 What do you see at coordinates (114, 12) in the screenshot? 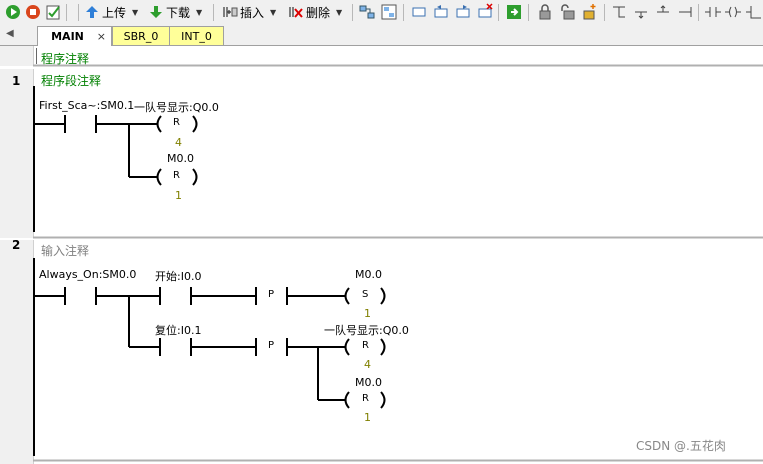
I see `upload-label: 上传` at bounding box center [114, 12].